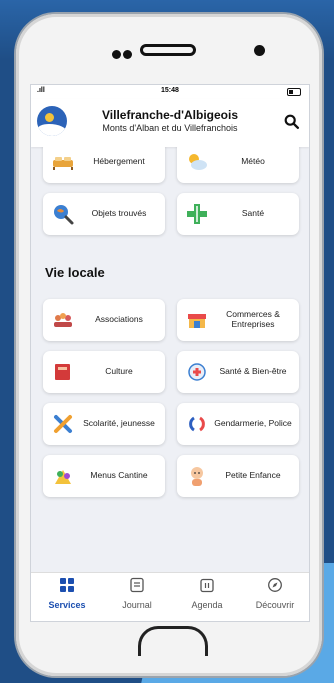 This screenshot has height=683, width=334. What do you see at coordinates (119, 475) in the screenshot?
I see `service-label: Menus Cantine` at bounding box center [119, 475].